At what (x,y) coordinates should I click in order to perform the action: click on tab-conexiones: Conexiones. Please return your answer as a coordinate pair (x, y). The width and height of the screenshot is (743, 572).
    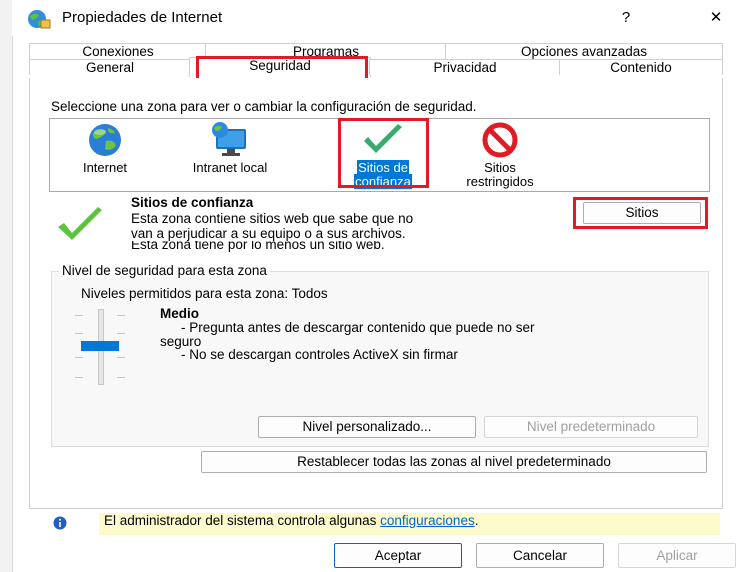
    Looking at the image, I should click on (118, 51).